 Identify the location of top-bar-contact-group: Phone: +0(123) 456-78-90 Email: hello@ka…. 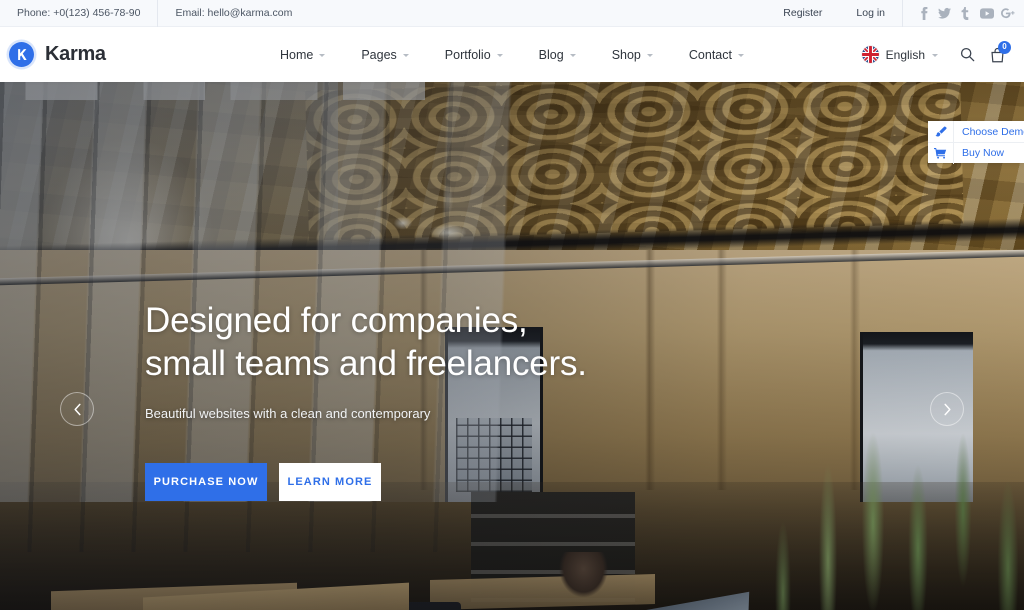
(154, 13).